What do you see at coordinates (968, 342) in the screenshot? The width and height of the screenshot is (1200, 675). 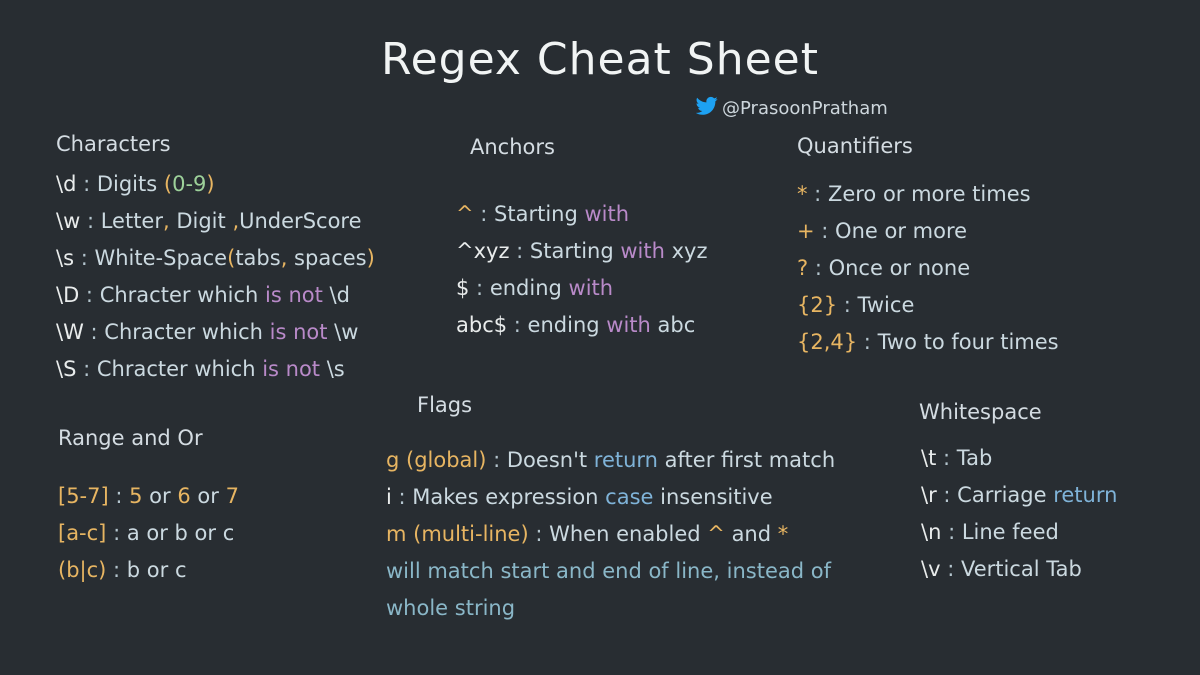 I see `row-text: Two to four times` at bounding box center [968, 342].